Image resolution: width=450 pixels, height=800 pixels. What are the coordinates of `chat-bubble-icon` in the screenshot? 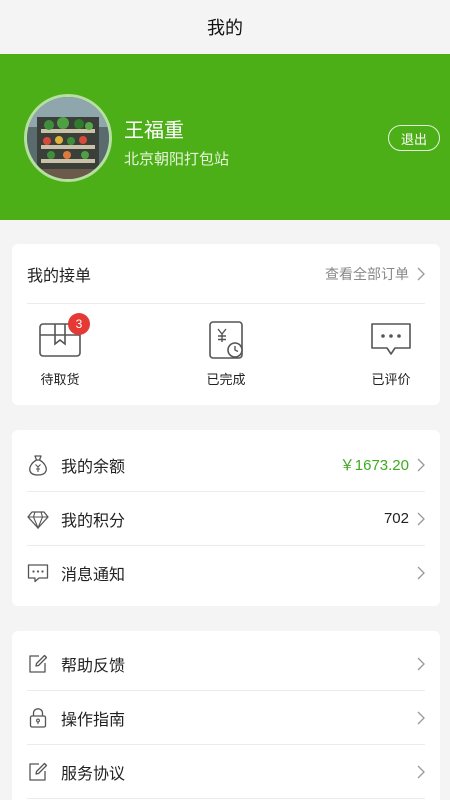 It's located at (391, 339).